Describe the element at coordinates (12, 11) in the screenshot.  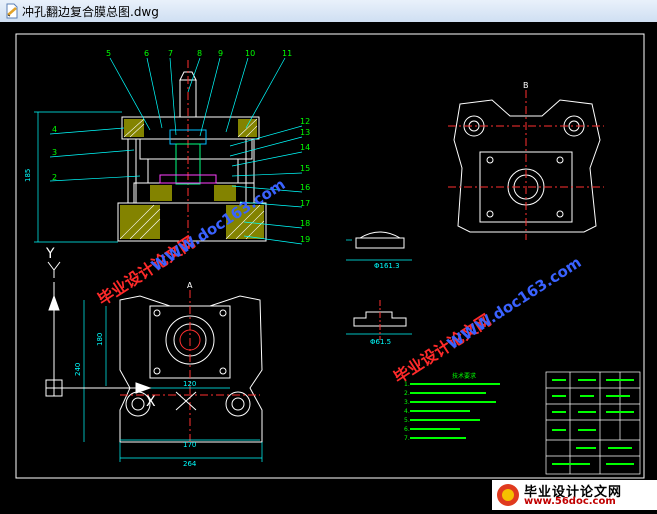
I see `dwg-file-icon` at that location.